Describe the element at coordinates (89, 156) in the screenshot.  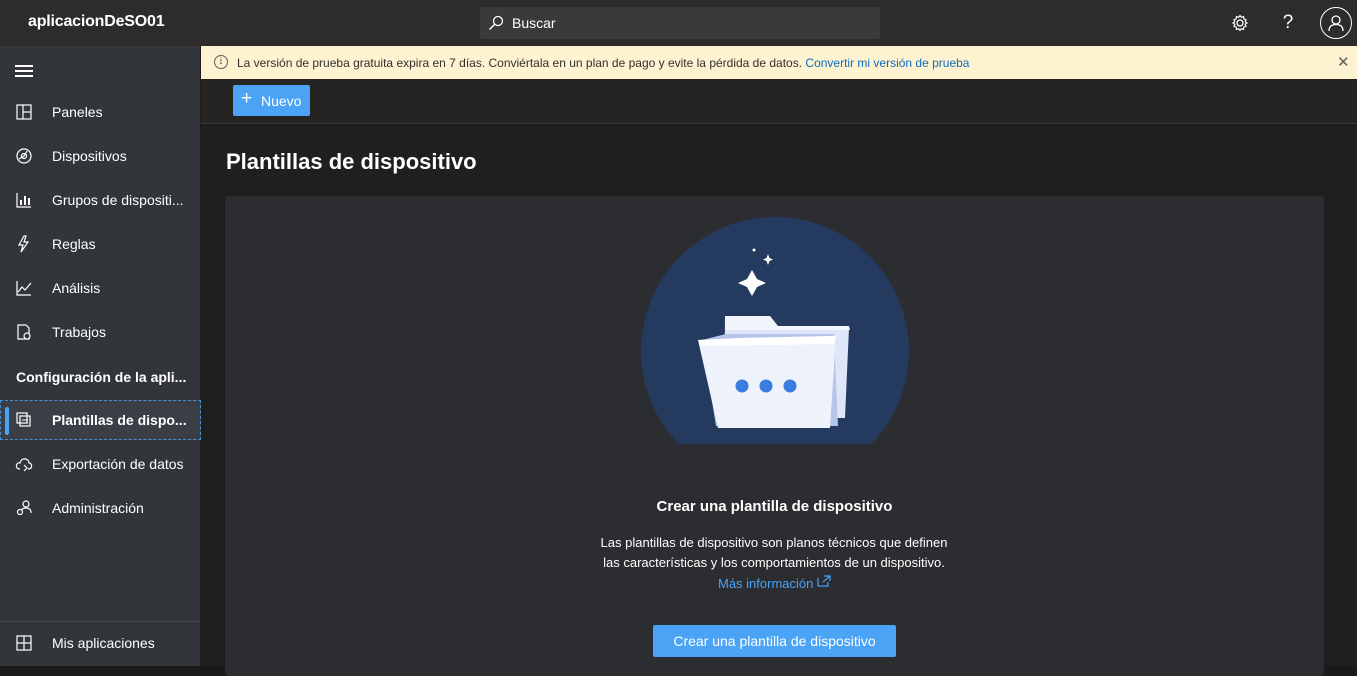
I see `sidebar-item-label: Dispositivos` at that location.